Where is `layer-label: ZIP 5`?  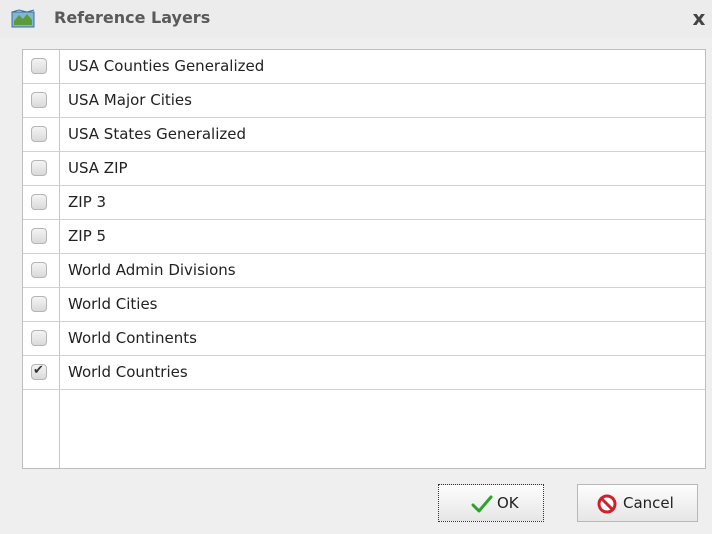 layer-label: ZIP 5 is located at coordinates (87, 236).